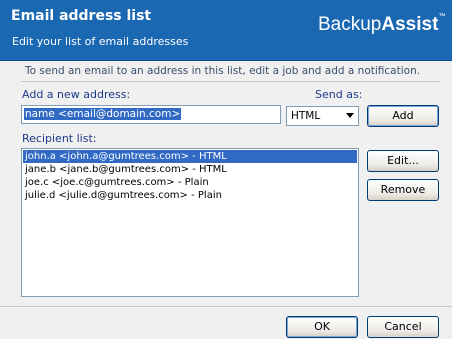 The height and width of the screenshot is (339, 452). What do you see at coordinates (442, 16) in the screenshot?
I see `logo-trademark: ™` at bounding box center [442, 16].